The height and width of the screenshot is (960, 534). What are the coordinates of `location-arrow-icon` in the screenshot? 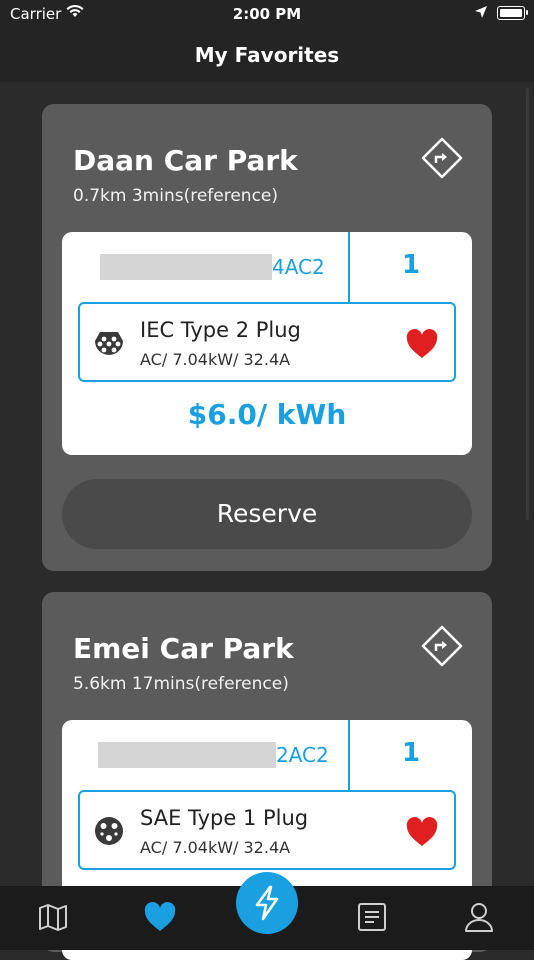 It's located at (481, 12).